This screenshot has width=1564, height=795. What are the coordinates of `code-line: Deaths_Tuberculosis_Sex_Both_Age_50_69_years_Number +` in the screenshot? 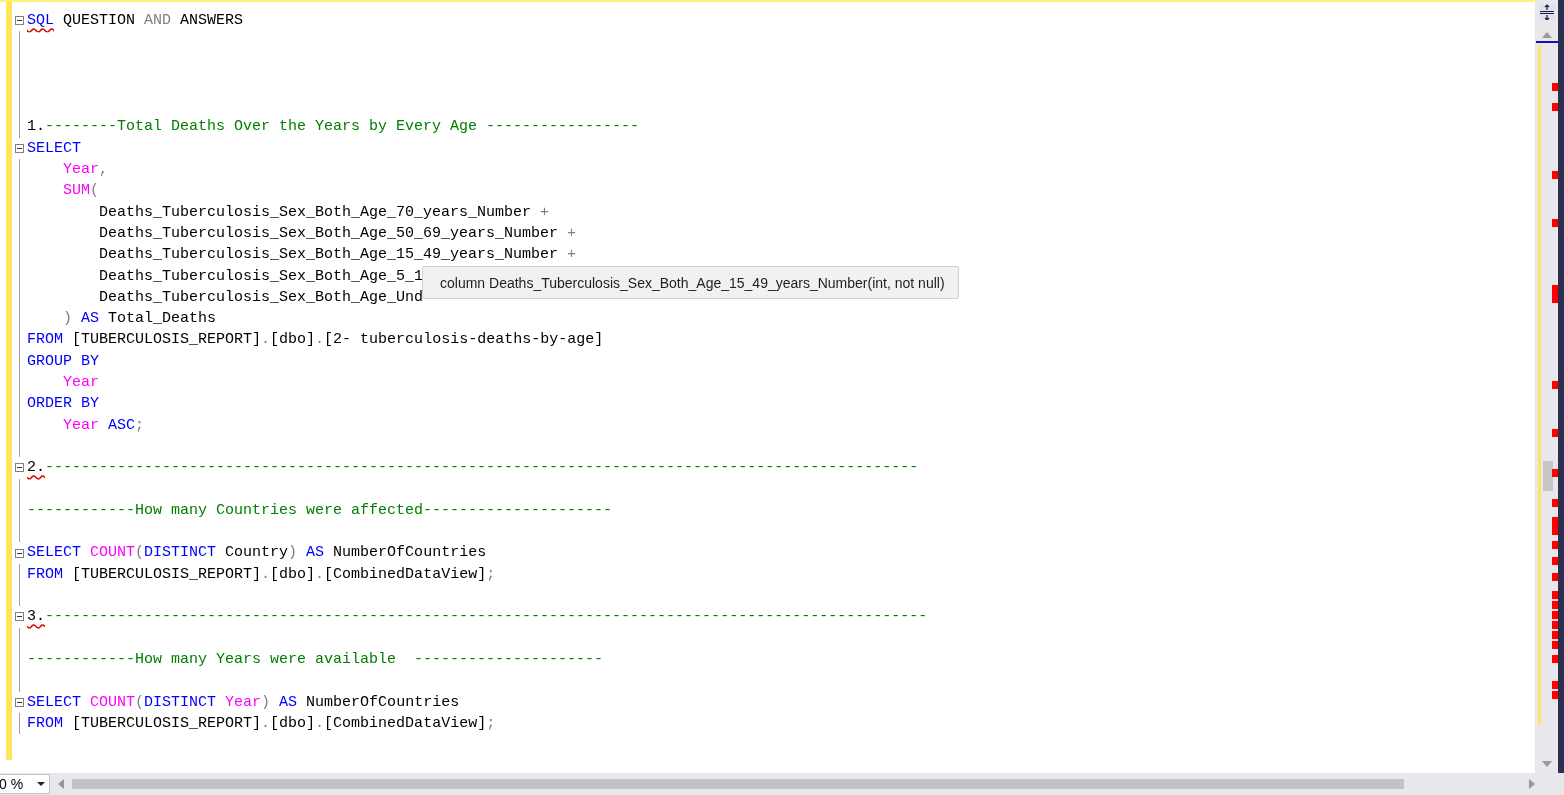 It's located at (337, 233).